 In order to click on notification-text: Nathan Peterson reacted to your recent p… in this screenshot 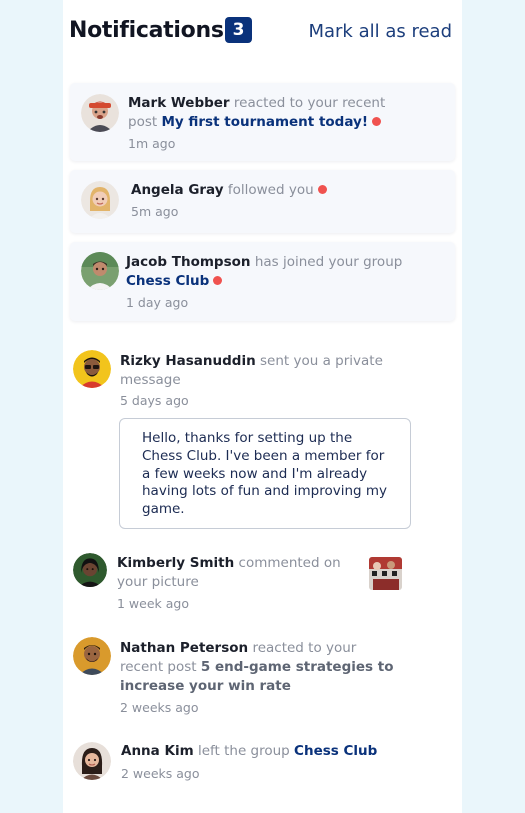, I will do `click(257, 667)`.